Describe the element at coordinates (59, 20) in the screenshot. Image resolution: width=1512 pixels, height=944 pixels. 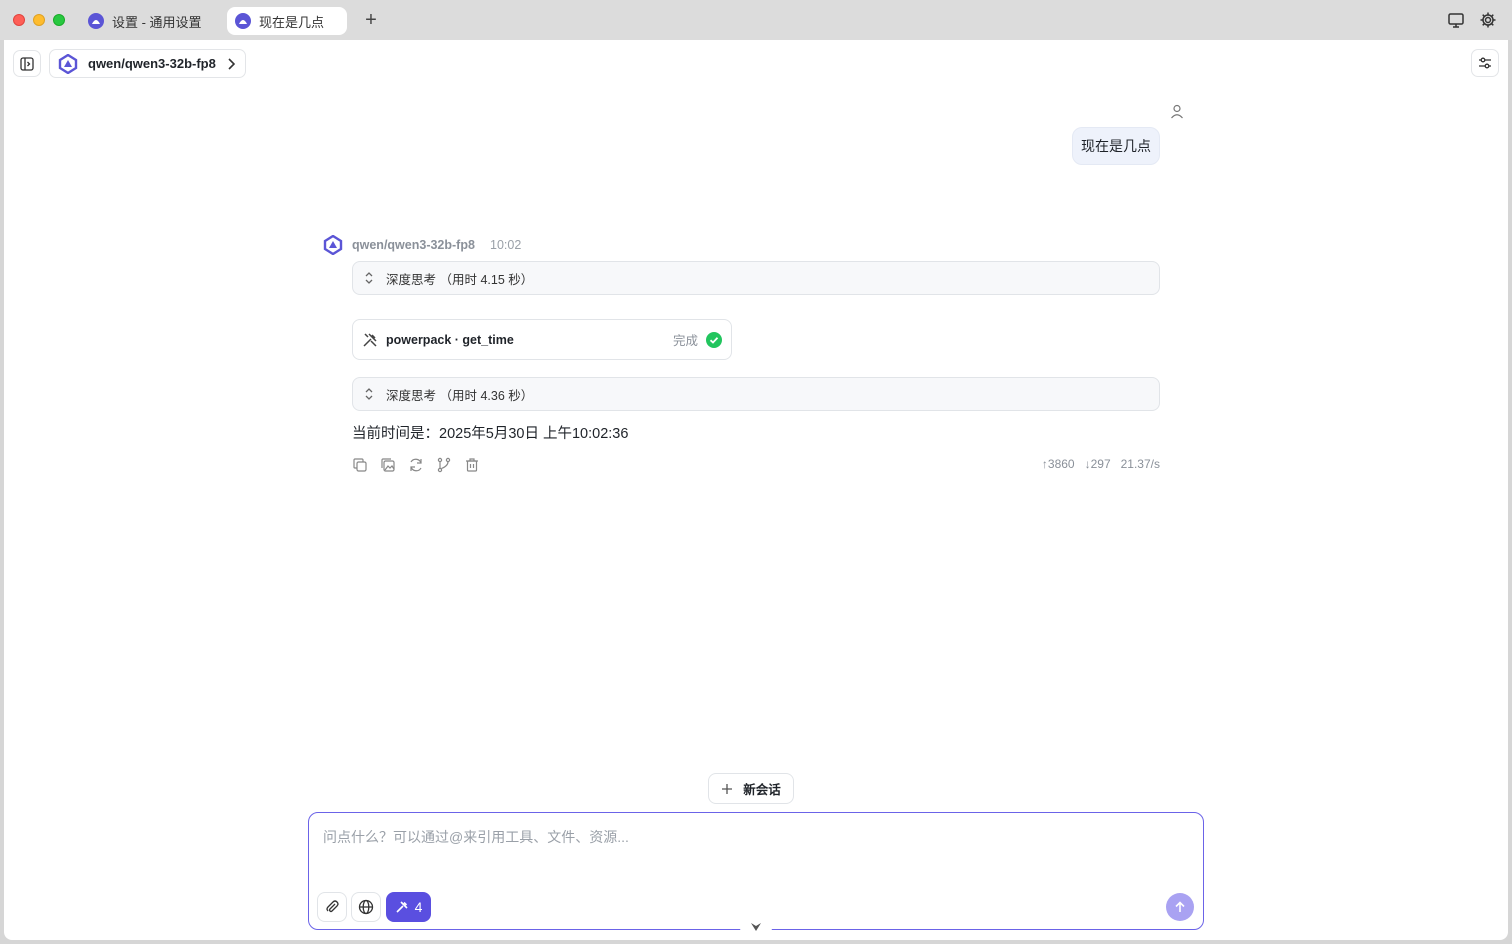
I see `maximize-window-button` at that location.